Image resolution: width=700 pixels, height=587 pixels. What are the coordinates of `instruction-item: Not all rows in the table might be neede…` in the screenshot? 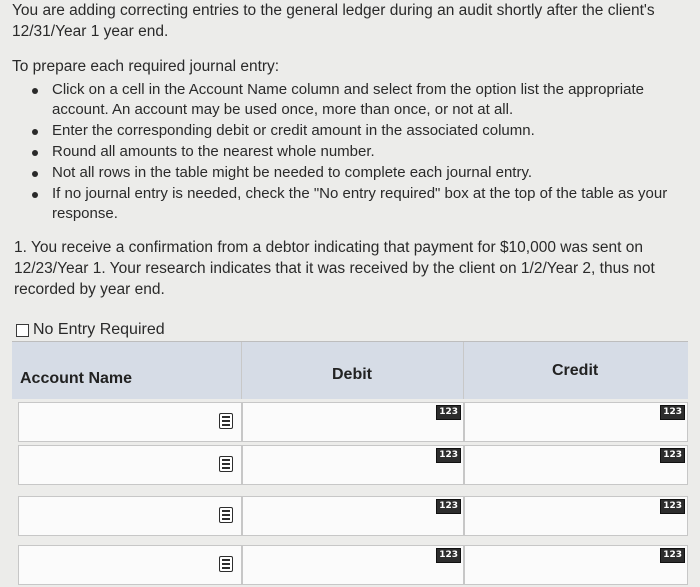 It's located at (352, 173).